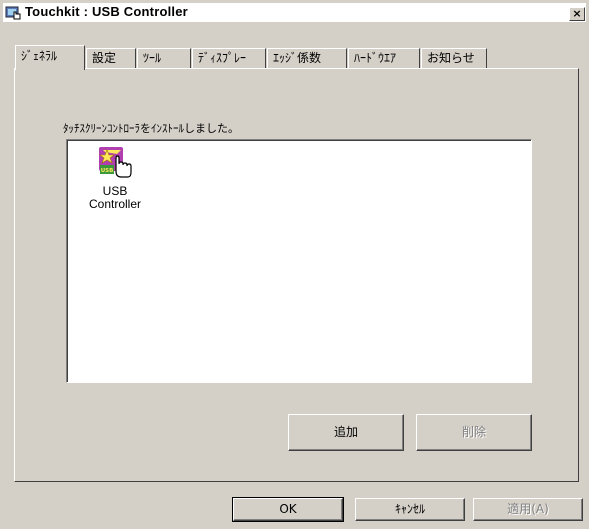 The width and height of the screenshot is (589, 529). I want to click on touchkit-app-icon, so click(13, 13).